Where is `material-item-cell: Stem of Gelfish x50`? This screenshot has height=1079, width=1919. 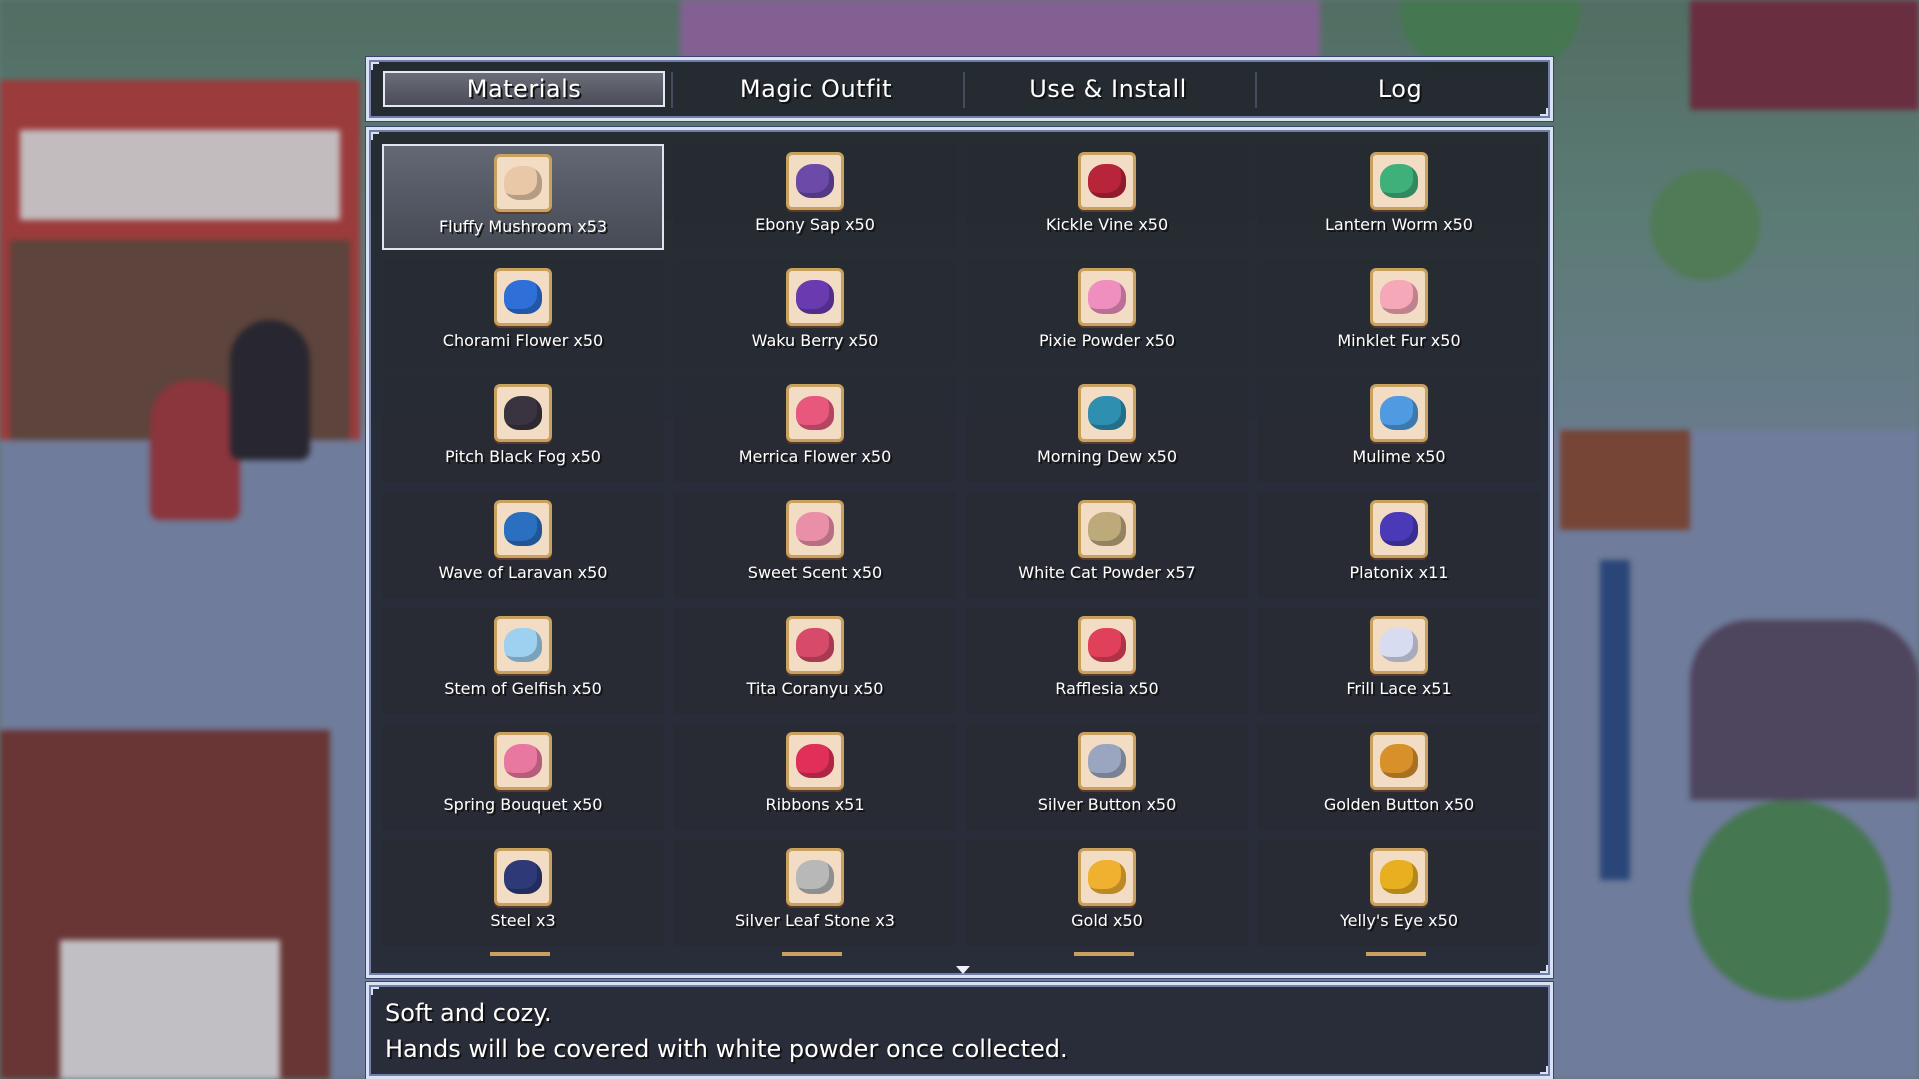
material-item-cell: Stem of Gelfish x50 is located at coordinates (523, 661).